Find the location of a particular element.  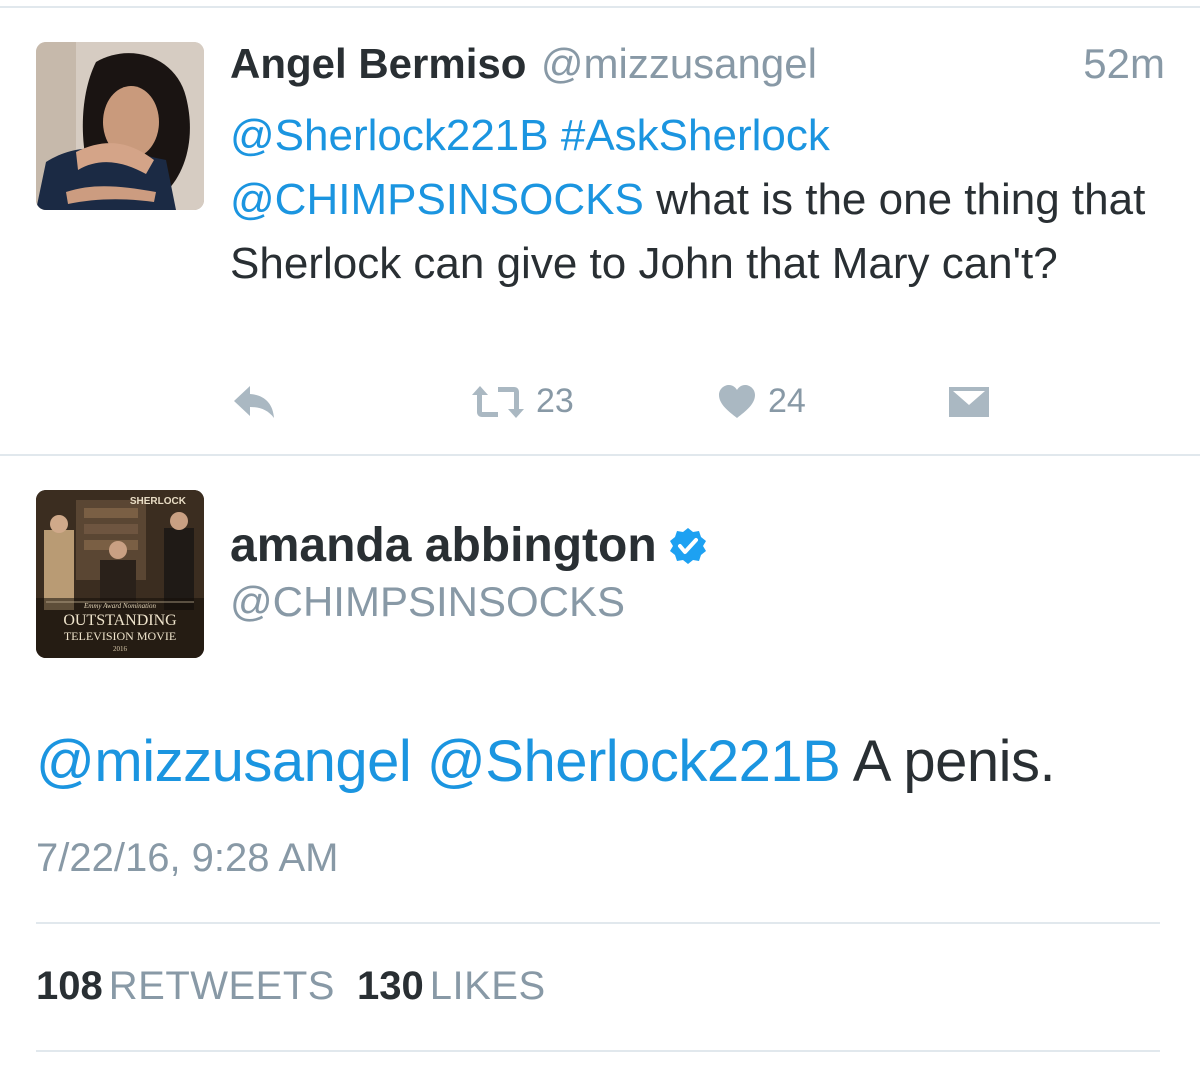

avatar-year-text: 2016 is located at coordinates (120, 649).